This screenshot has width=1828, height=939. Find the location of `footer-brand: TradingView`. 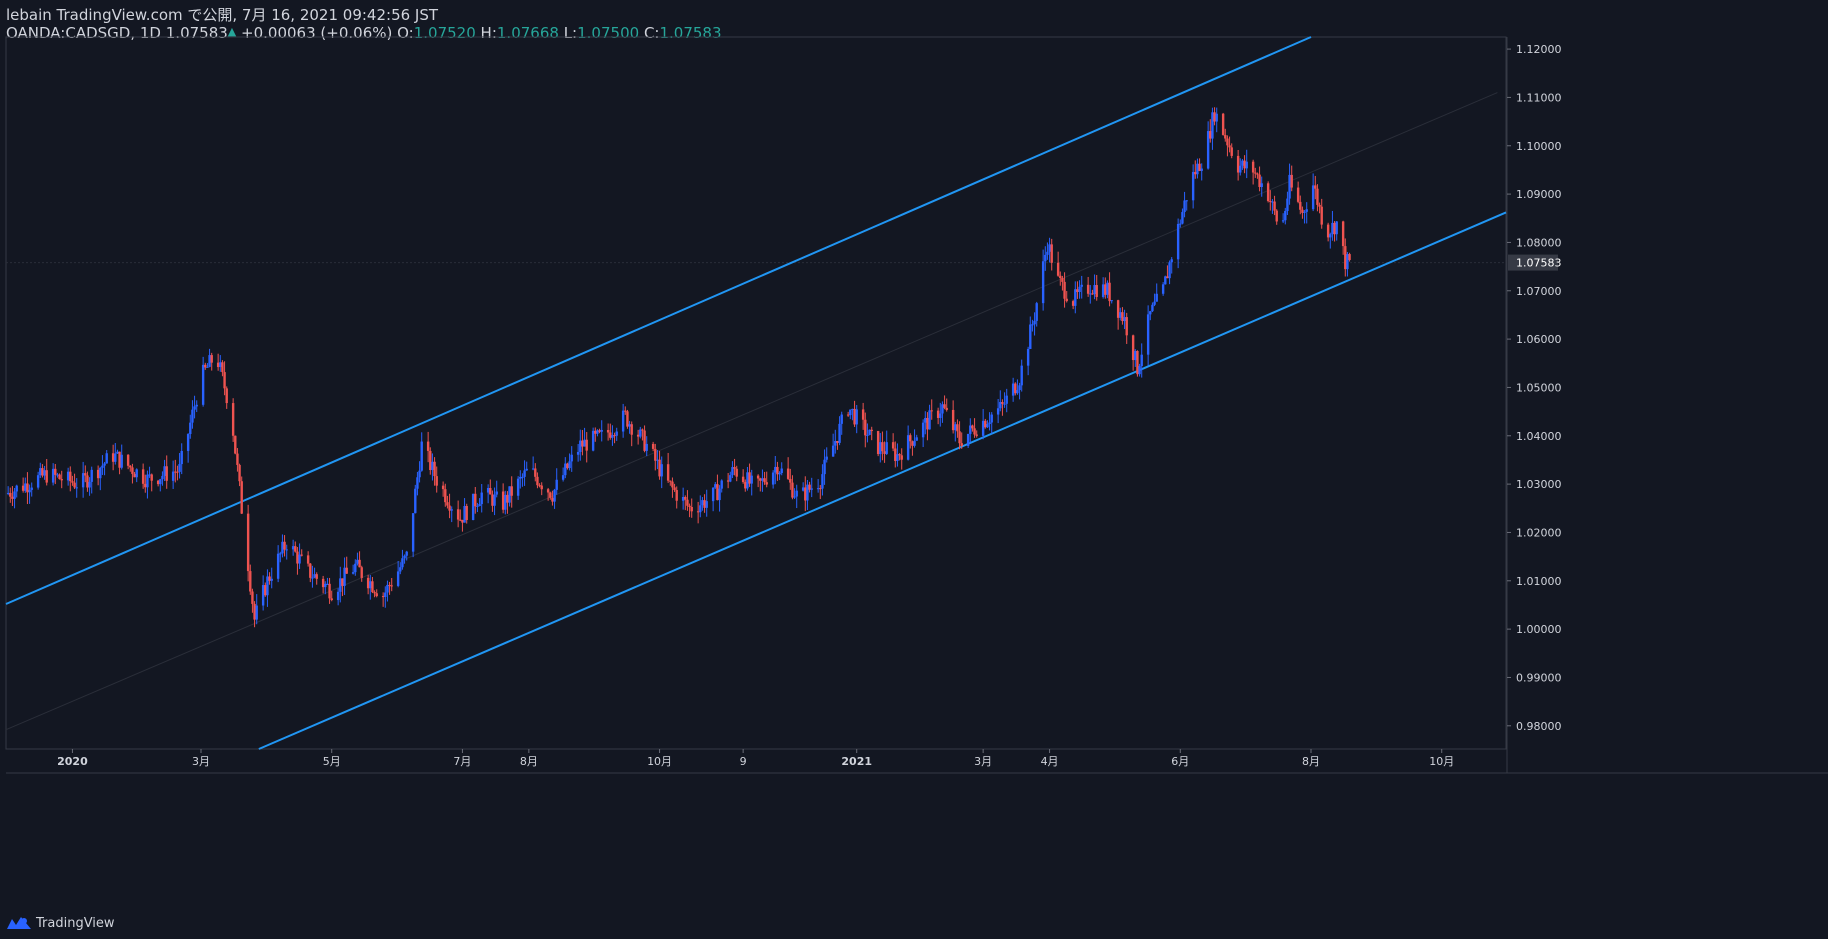

footer-brand: TradingView is located at coordinates (75, 923).